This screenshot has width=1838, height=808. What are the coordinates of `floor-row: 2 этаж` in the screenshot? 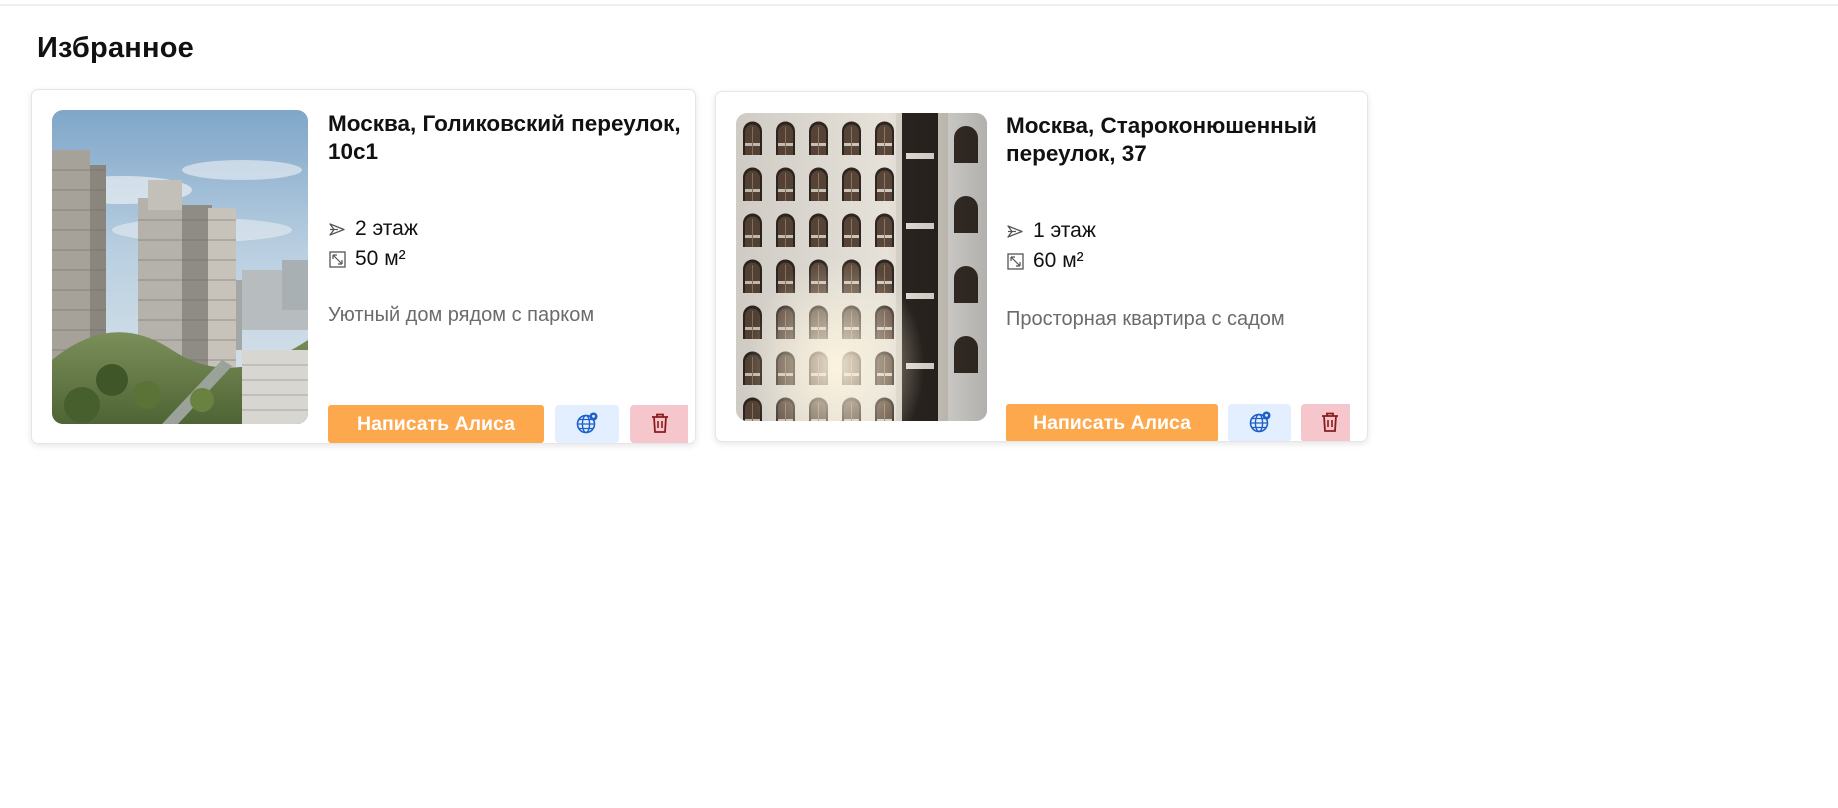 It's located at (373, 229).